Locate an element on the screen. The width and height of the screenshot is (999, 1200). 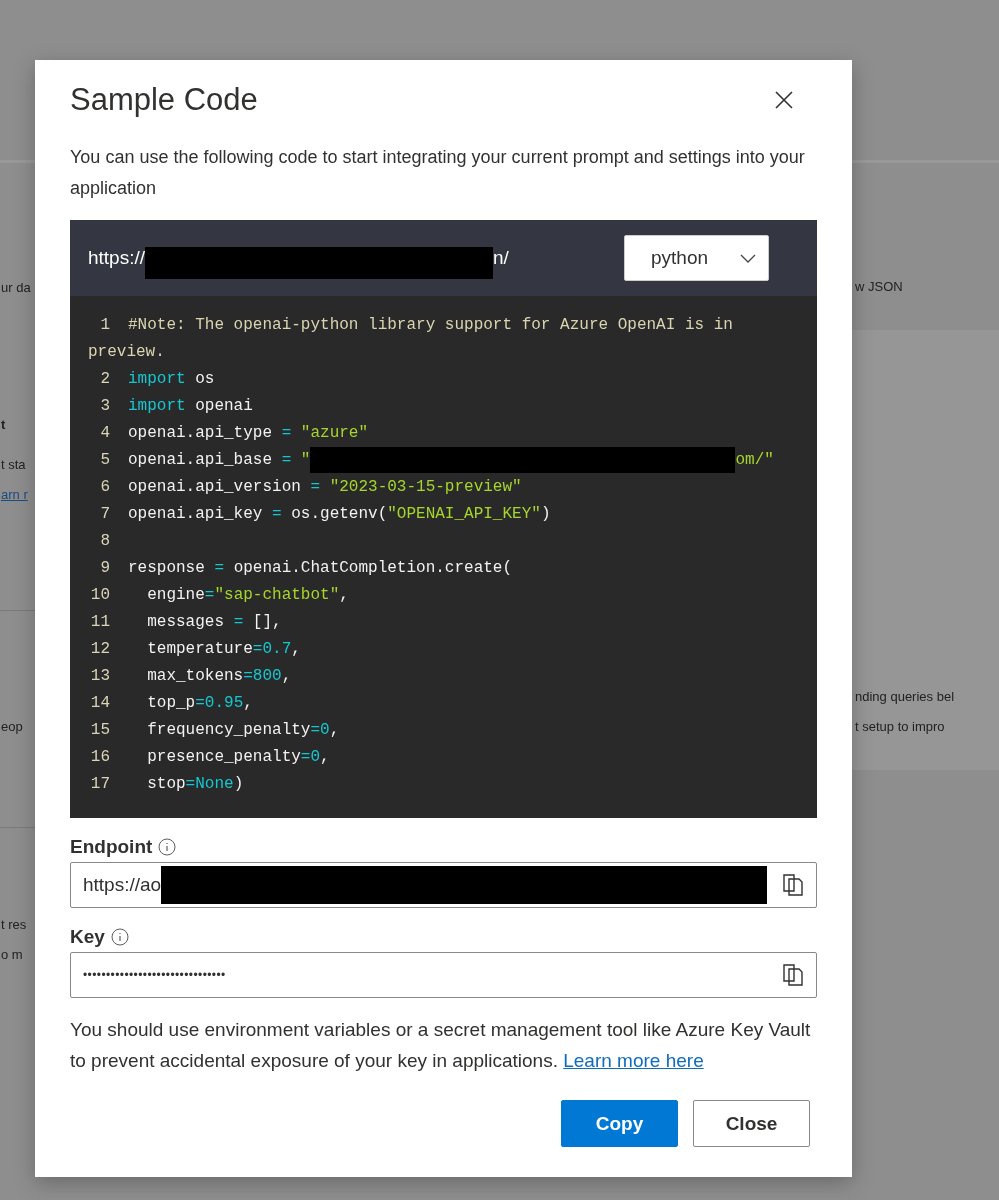
code-line: 11 messages = [], is located at coordinates (186, 623).